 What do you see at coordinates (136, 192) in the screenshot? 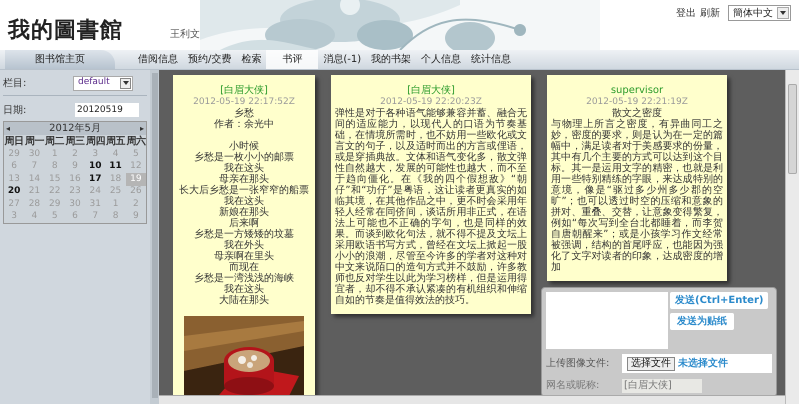
I see `calendar-day: 26` at bounding box center [136, 192].